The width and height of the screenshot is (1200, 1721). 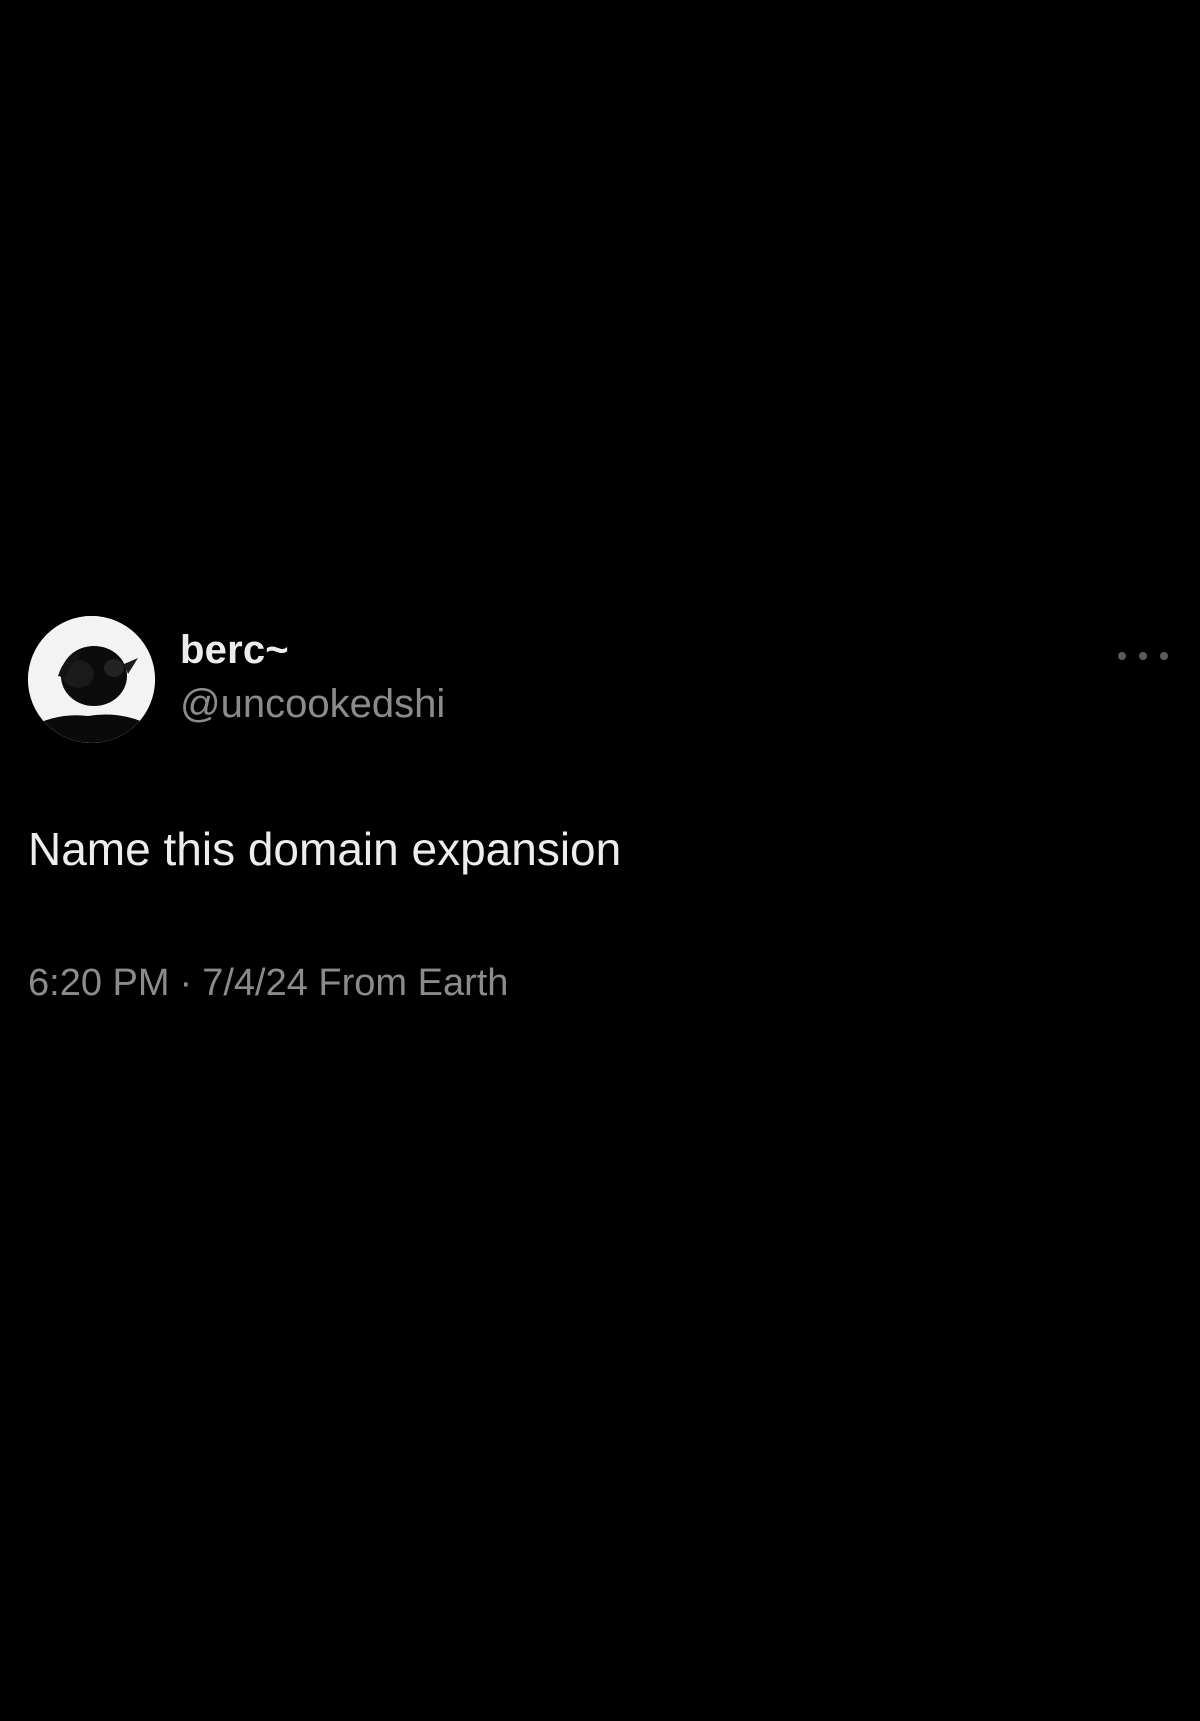 I want to click on tweet-source: From Earth, so click(x=413, y=983).